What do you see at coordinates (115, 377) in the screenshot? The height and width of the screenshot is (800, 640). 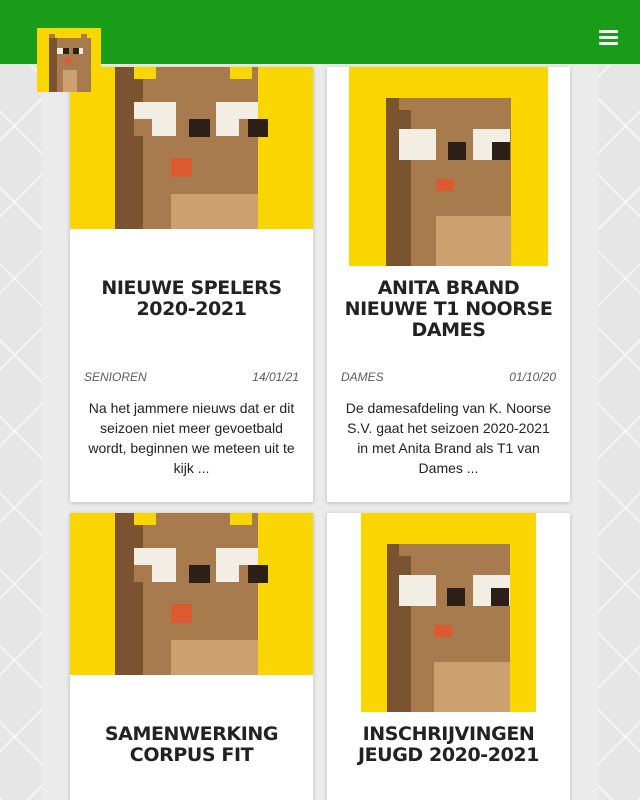 I see `news-card-category: Senioren` at bounding box center [115, 377].